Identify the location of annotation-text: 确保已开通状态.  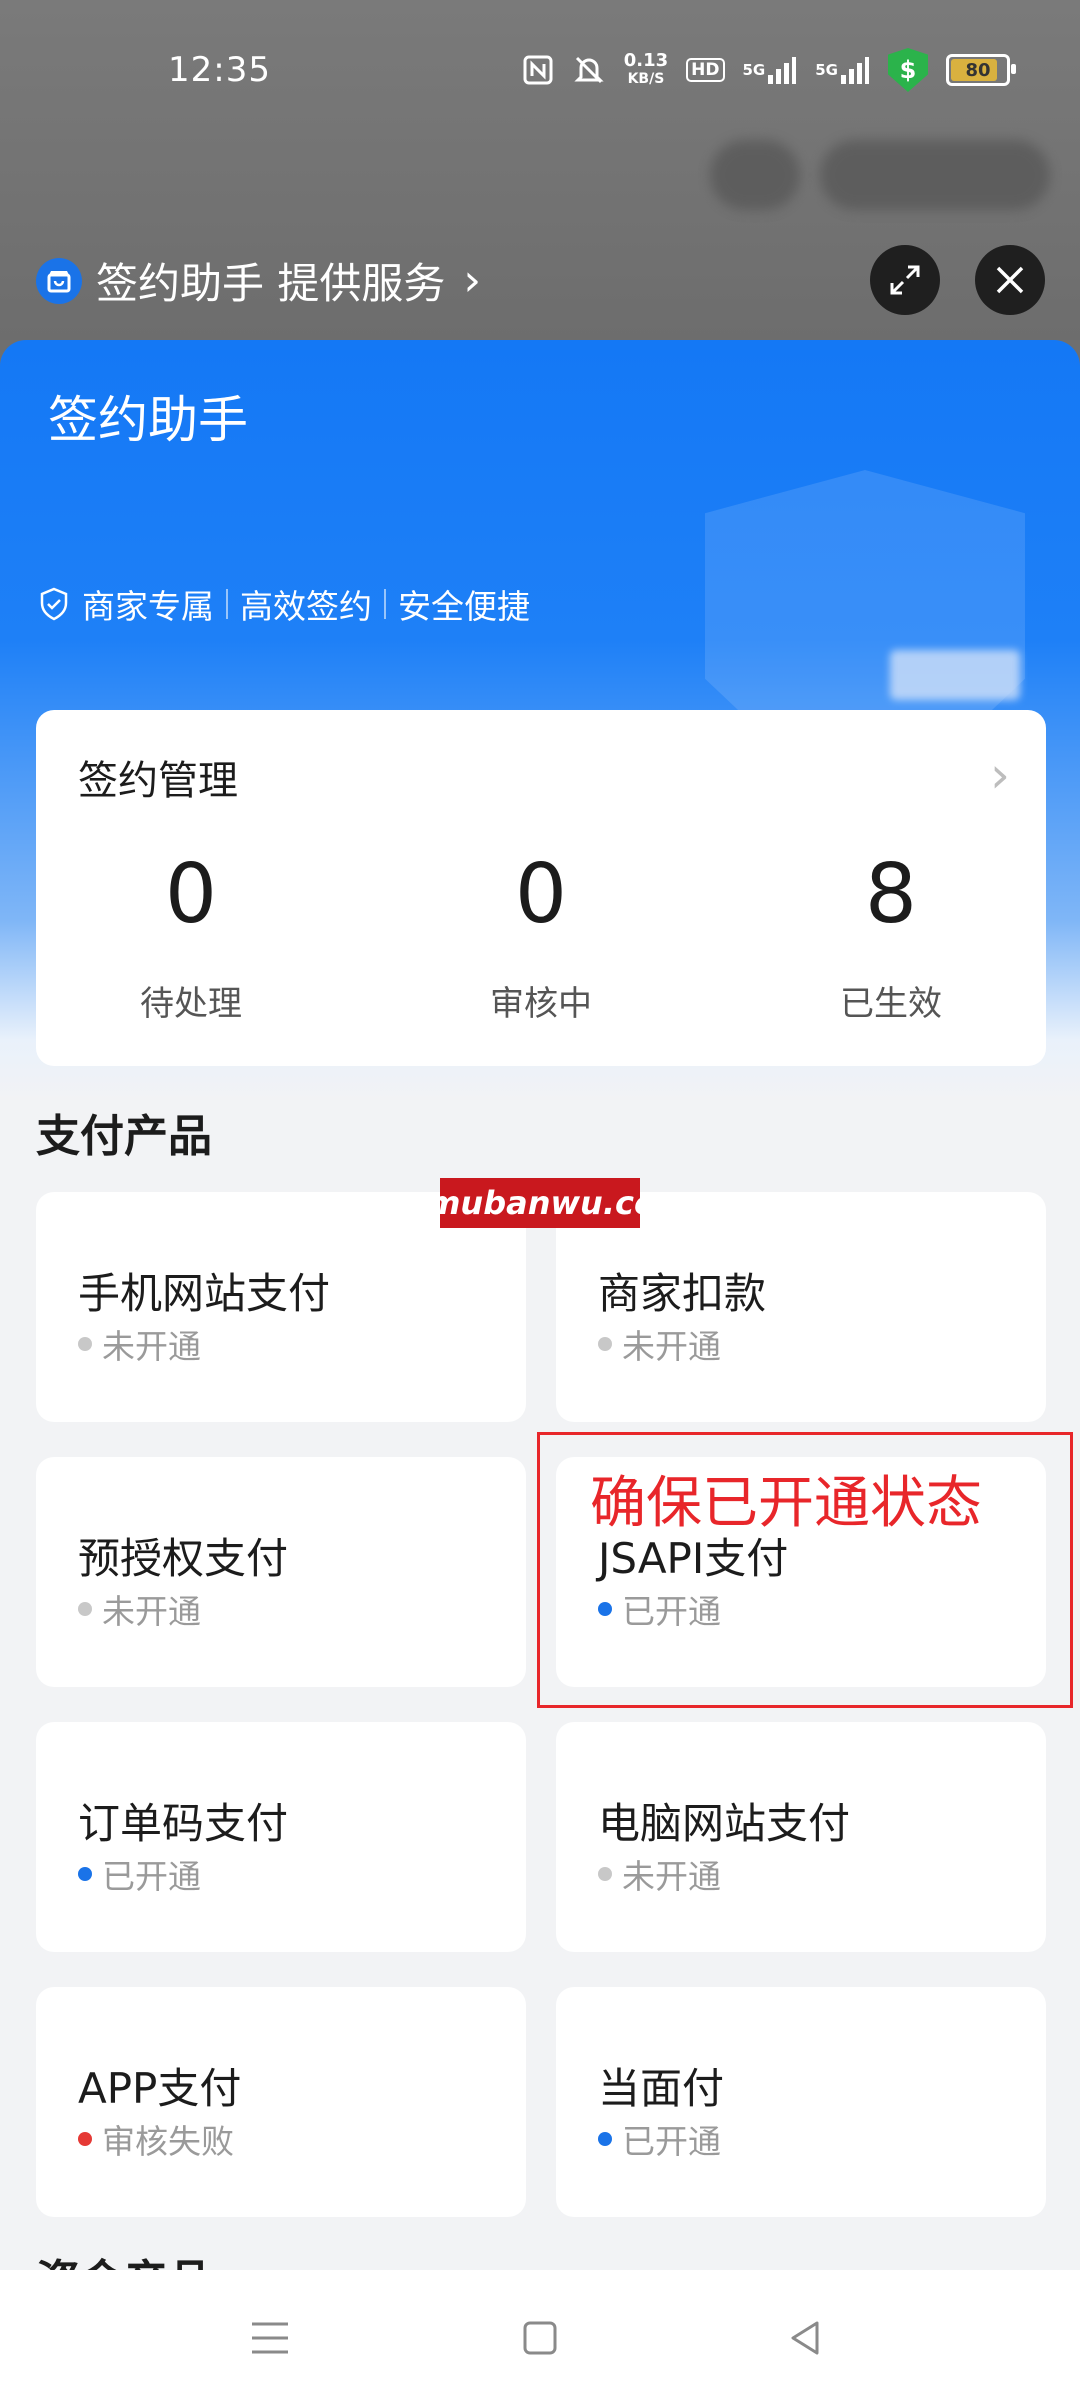
(786, 1503).